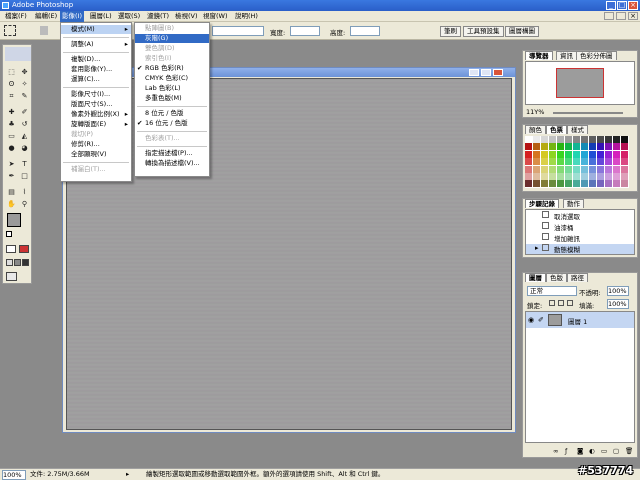 The width and height of the screenshot is (640, 480). Describe the element at coordinates (14, 475) in the screenshot. I see `zoom-level-input: 100%` at that location.